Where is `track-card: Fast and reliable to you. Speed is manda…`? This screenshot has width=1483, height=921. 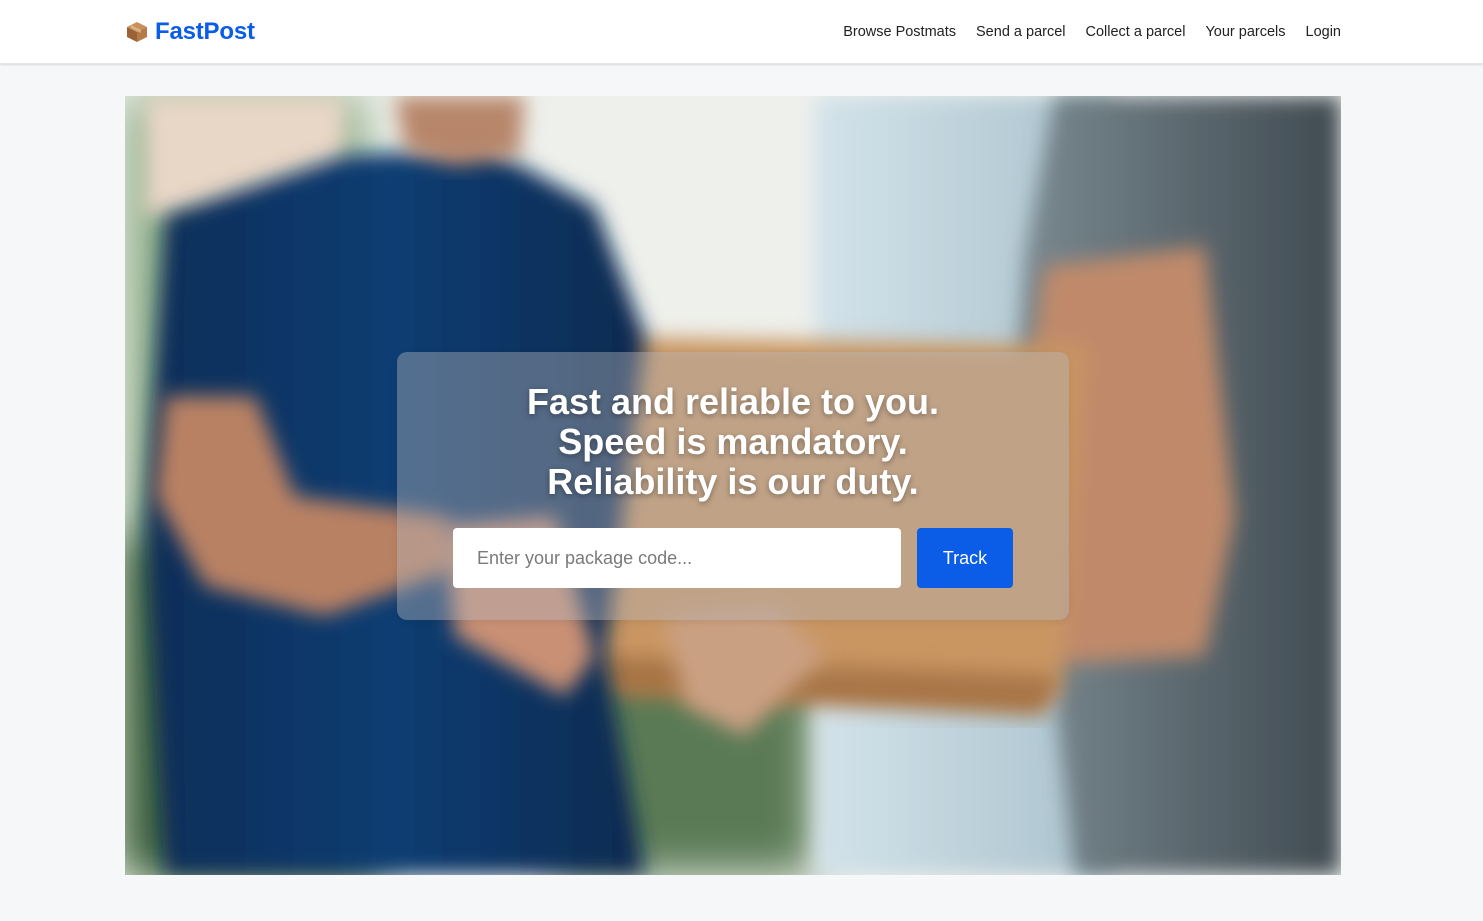
track-card: Fast and reliable to you. Speed is manda… is located at coordinates (733, 486).